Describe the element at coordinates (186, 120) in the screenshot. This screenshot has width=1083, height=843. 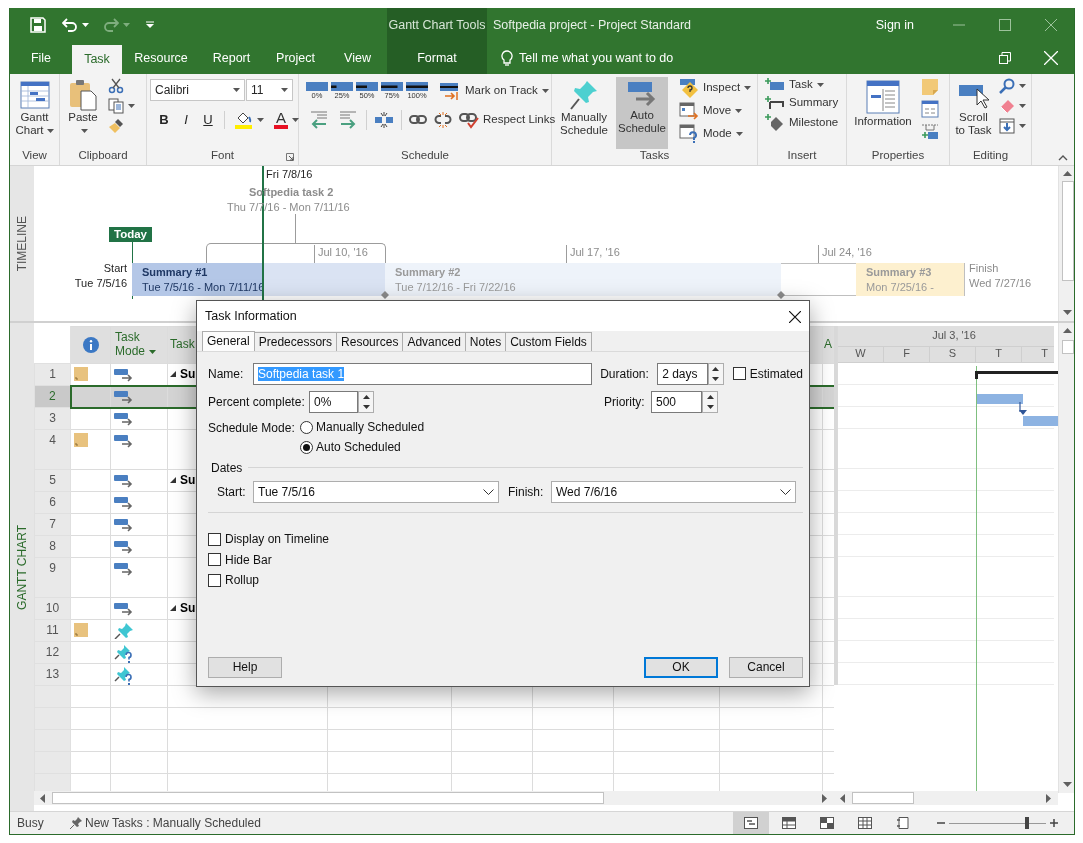
I see `italic-button: I` at that location.